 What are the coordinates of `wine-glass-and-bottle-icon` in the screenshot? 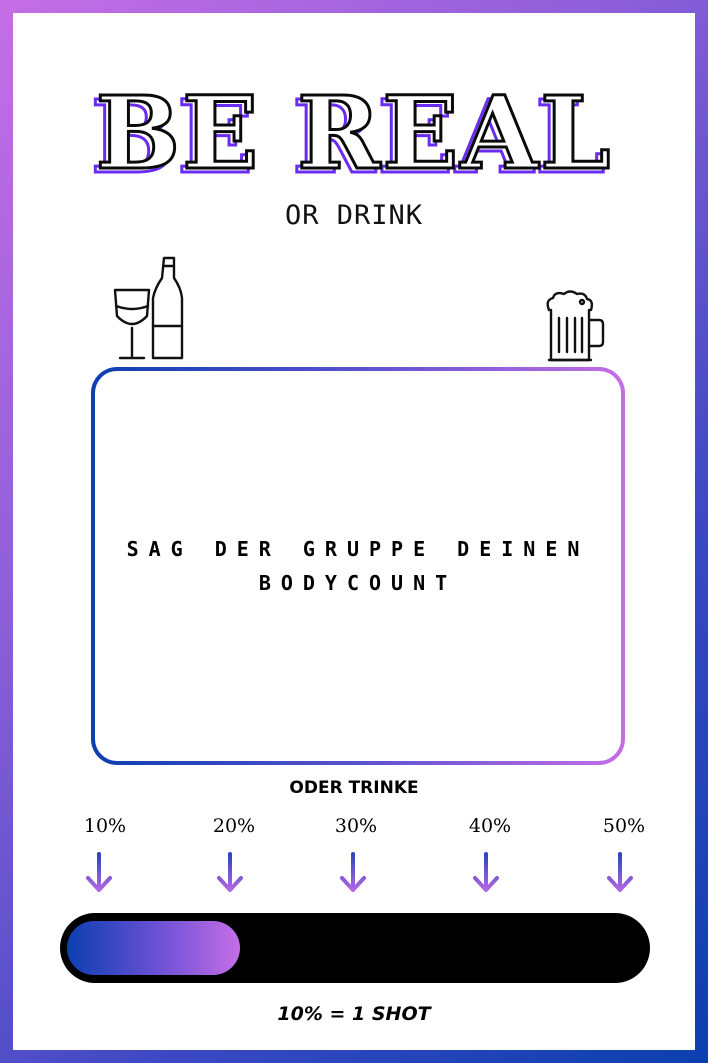 It's located at (148, 308).